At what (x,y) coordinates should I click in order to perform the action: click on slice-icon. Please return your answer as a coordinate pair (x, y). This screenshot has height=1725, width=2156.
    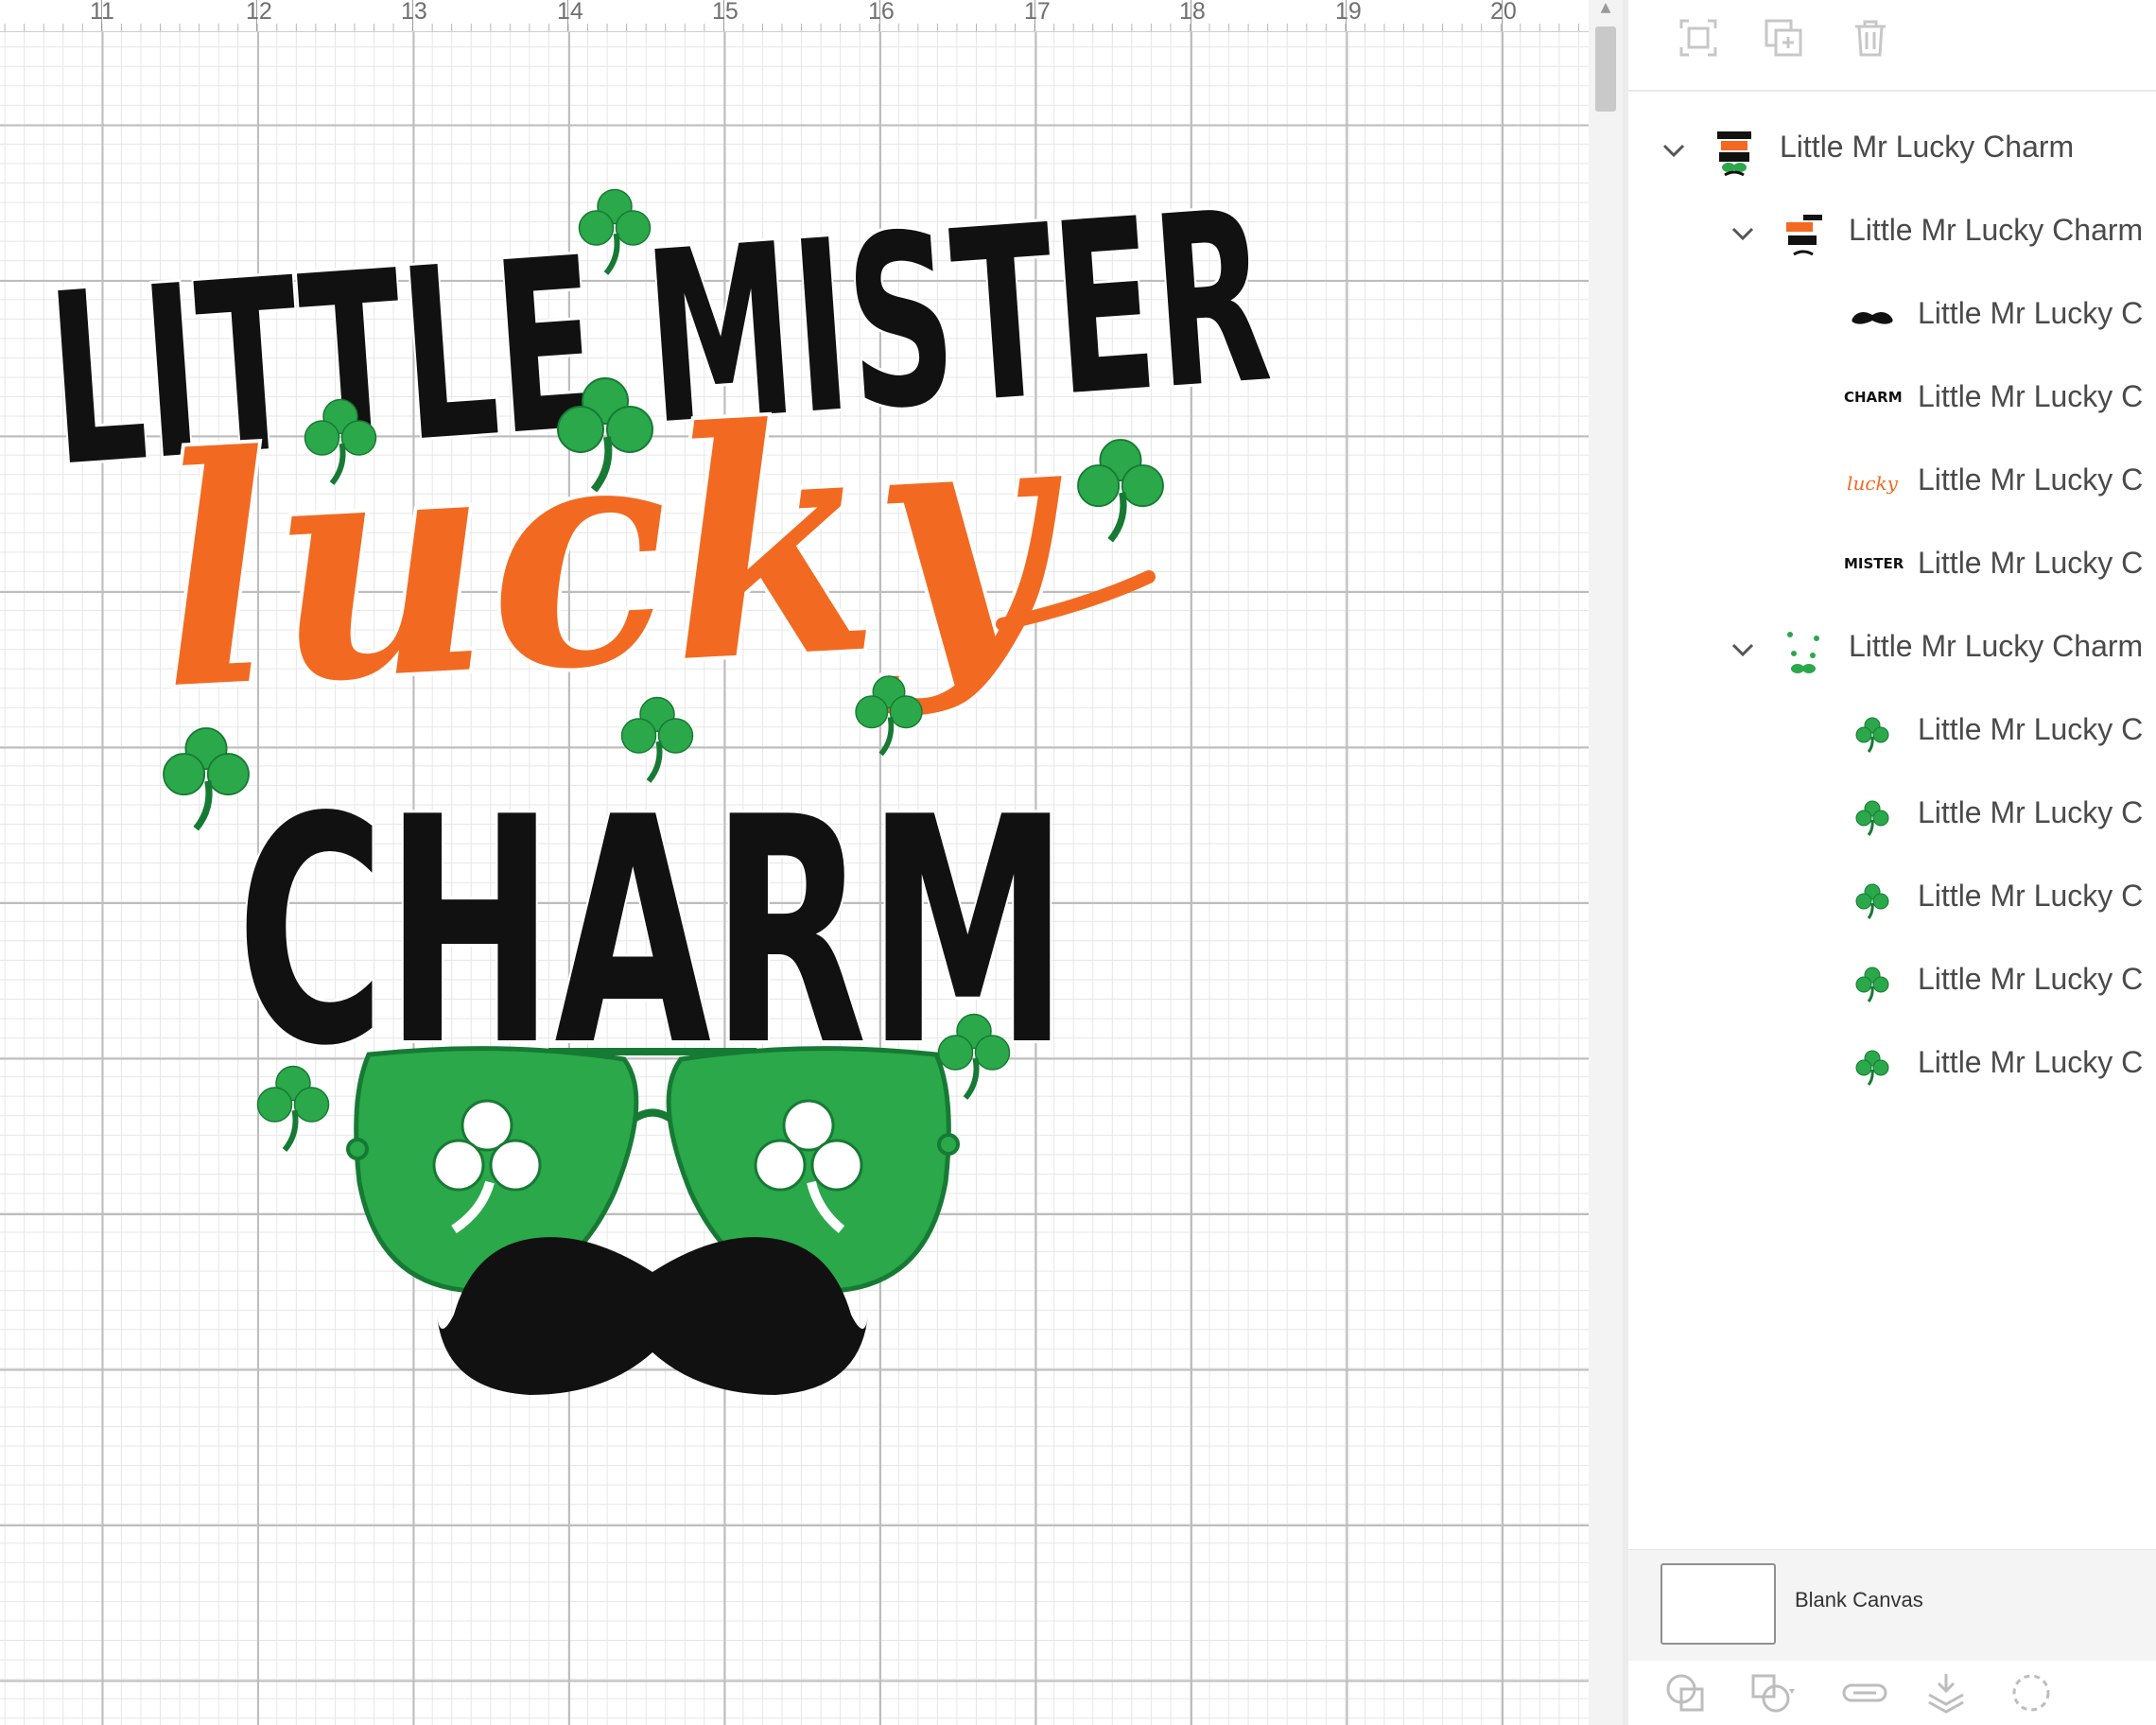
    Looking at the image, I should click on (1687, 1693).